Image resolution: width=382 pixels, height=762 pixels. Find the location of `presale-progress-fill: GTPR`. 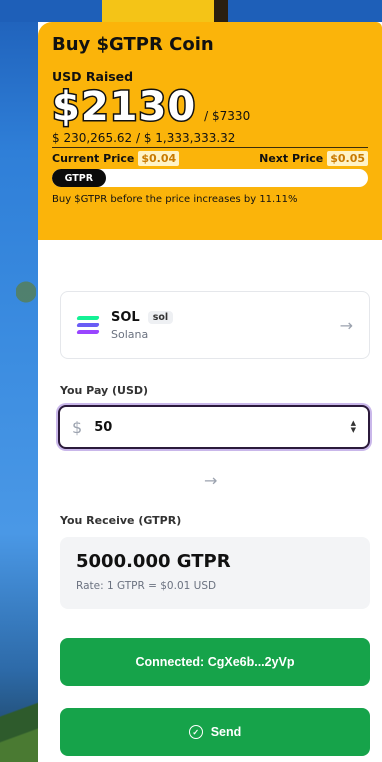

presale-progress-fill: GTPR is located at coordinates (79, 178).